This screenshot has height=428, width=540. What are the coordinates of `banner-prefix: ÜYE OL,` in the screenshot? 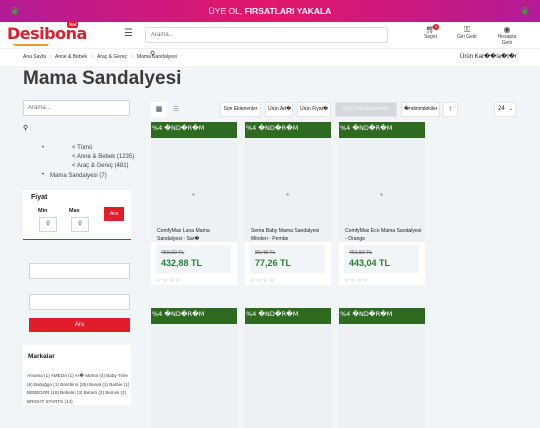 It's located at (225, 11).